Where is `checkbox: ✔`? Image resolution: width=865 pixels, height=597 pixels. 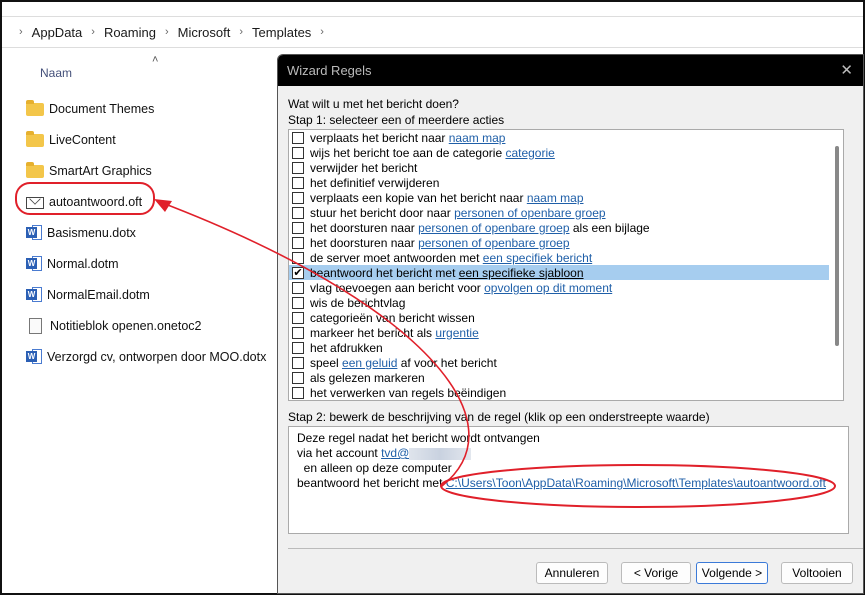 checkbox: ✔ is located at coordinates (298, 272).